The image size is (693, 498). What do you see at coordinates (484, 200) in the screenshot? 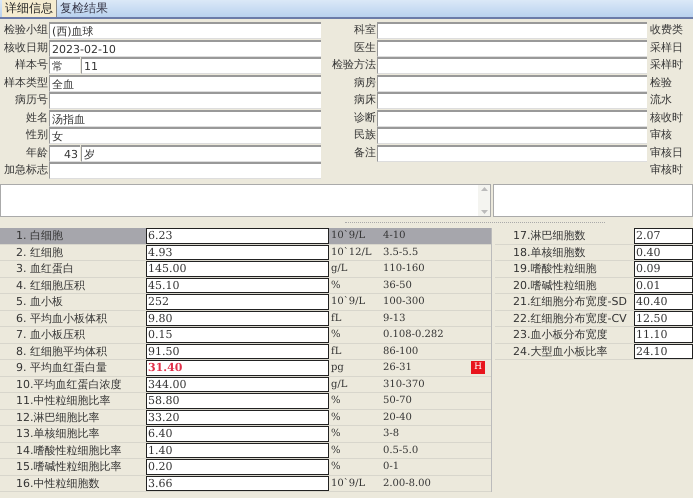
I see `scrollbar` at bounding box center [484, 200].